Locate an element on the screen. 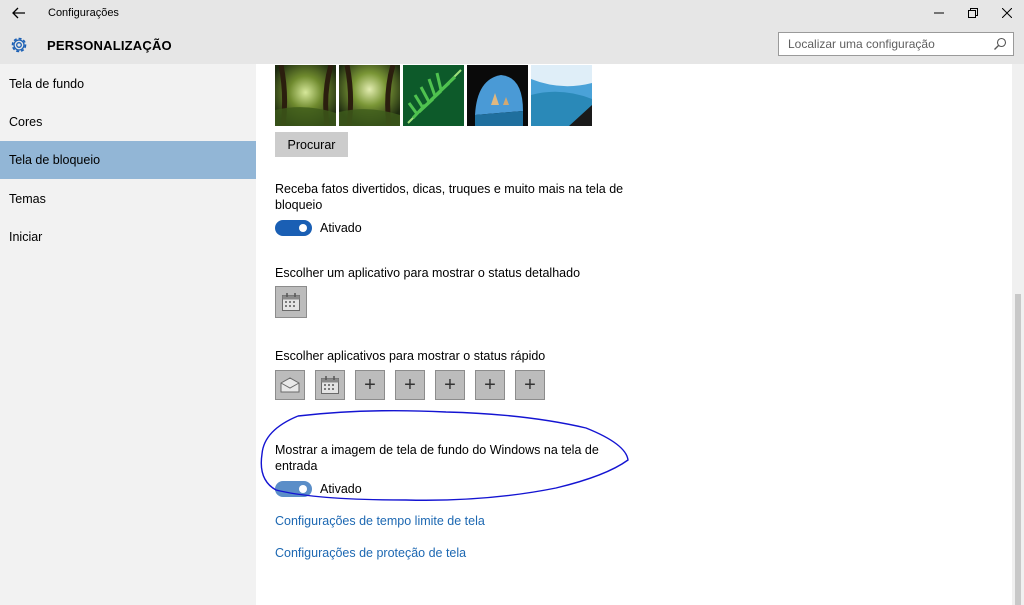 Image resolution: width=1024 pixels, height=605 pixels. sidebar-item-label: Tela de fundo is located at coordinates (47, 84).